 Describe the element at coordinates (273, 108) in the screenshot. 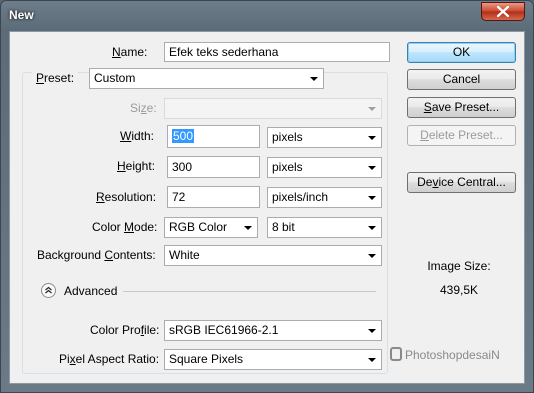

I see `size-select` at that location.